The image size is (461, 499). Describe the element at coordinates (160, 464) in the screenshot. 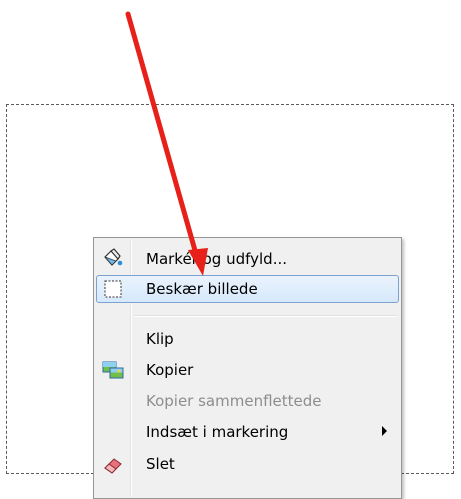

I see `menu-item-label: Slet` at that location.